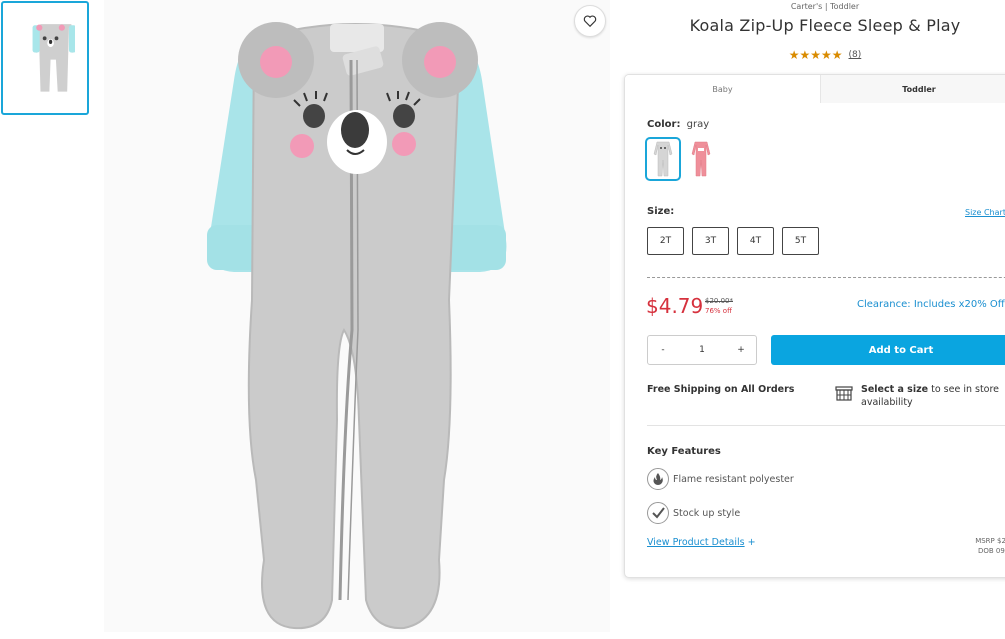  Describe the element at coordinates (661, 211) in the screenshot. I see `size-label: Size:` at that location.